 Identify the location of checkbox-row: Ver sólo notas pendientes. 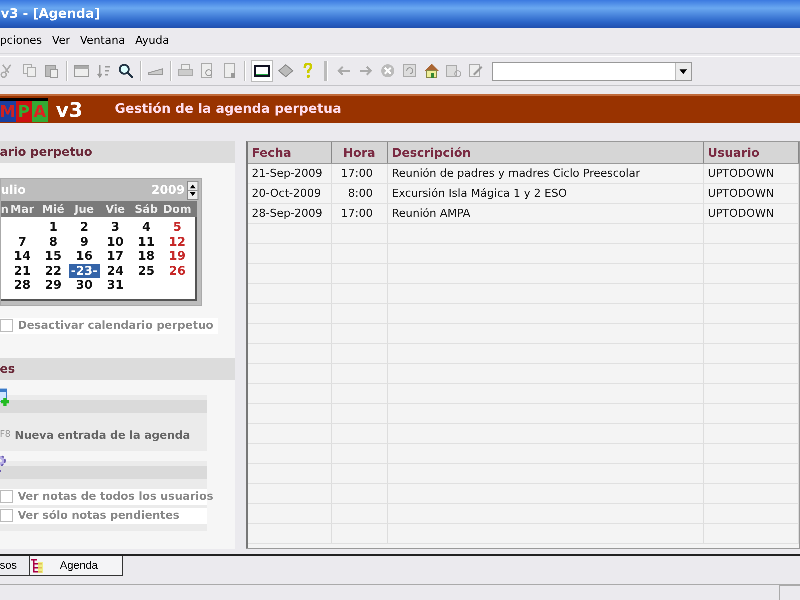
(103, 516).